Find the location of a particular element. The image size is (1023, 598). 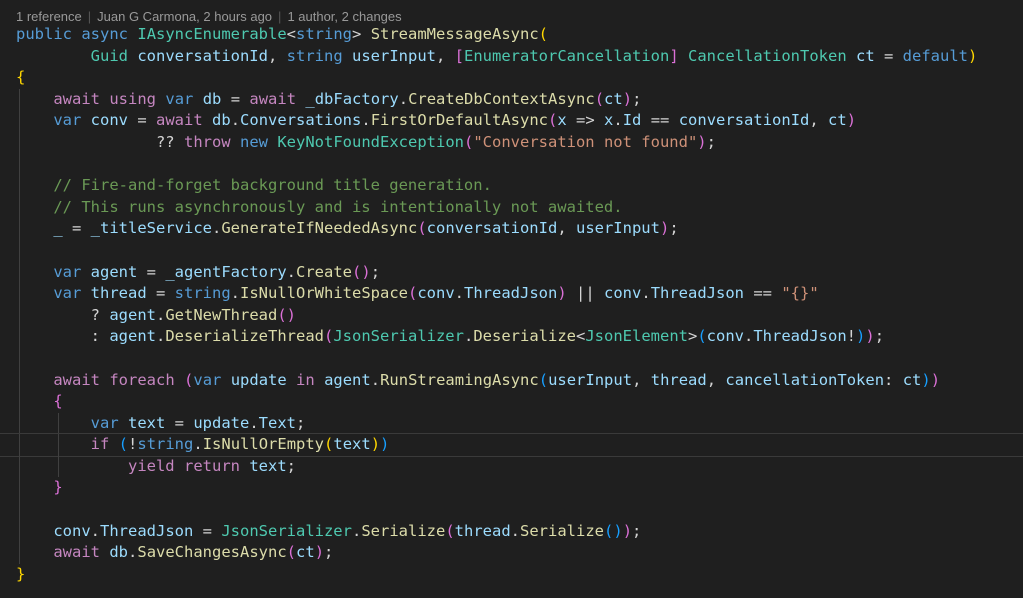

code-token: EnumeratorCancellation is located at coordinates (567, 55).